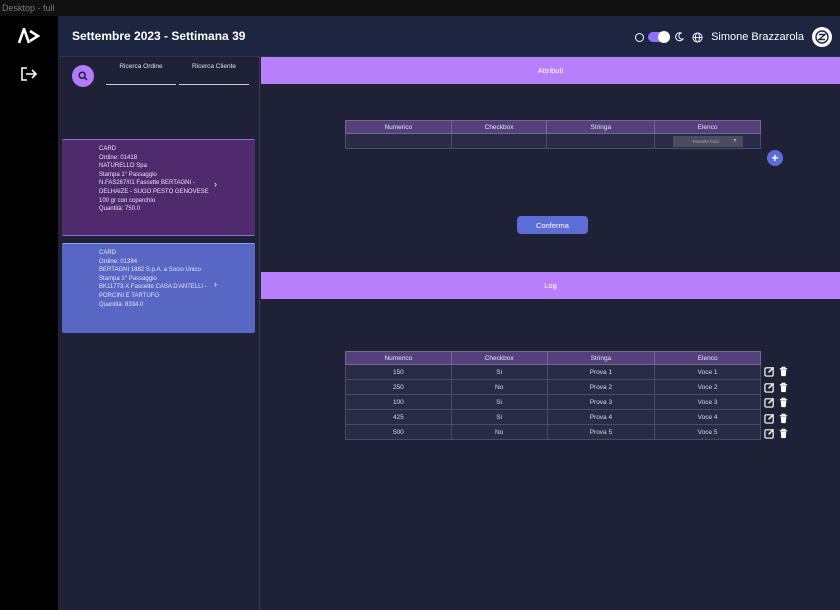 Image resolution: width=840 pixels, height=610 pixels. Describe the element at coordinates (601, 141) in the screenshot. I see `string-input` at that location.